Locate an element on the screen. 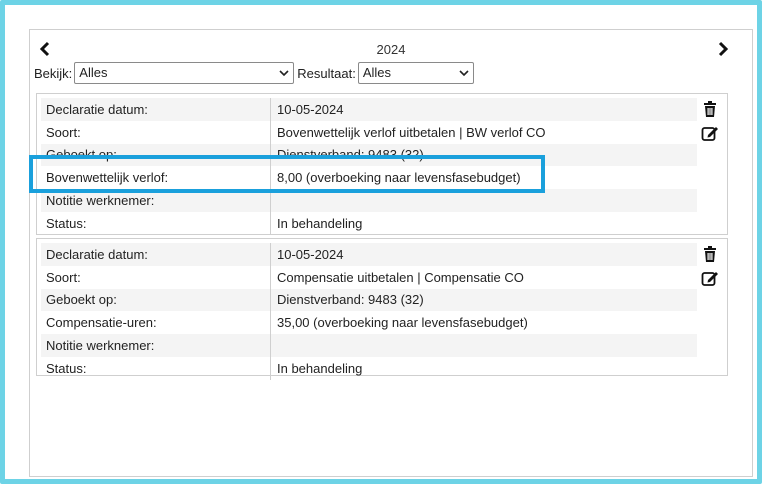  field-label: Compensatie-uren: is located at coordinates (156, 323).